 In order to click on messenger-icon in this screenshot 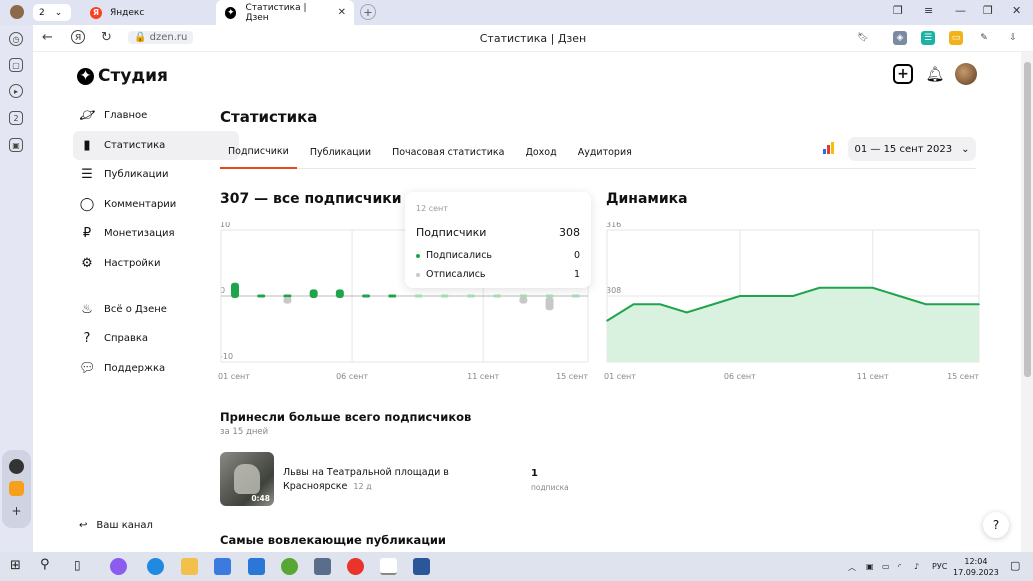, I will do `click(16, 488)`.